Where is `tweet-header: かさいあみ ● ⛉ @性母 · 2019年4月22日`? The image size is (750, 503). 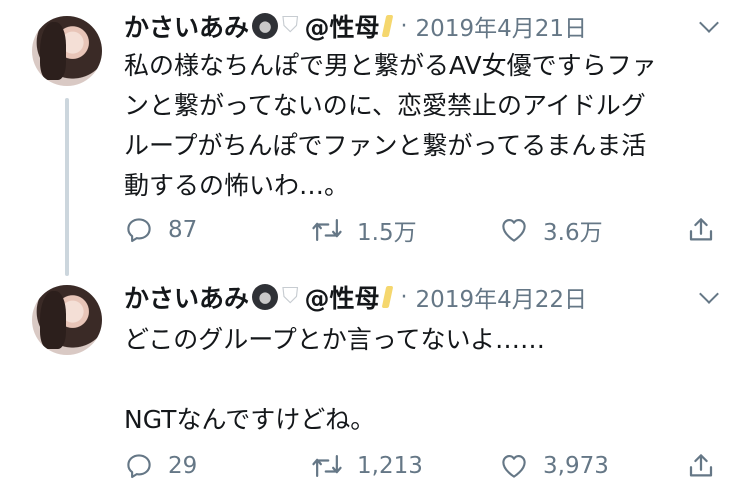 tweet-header: かさいあみ ● ⛉ @性母 · 2019年4月22日 is located at coordinates (355, 297).